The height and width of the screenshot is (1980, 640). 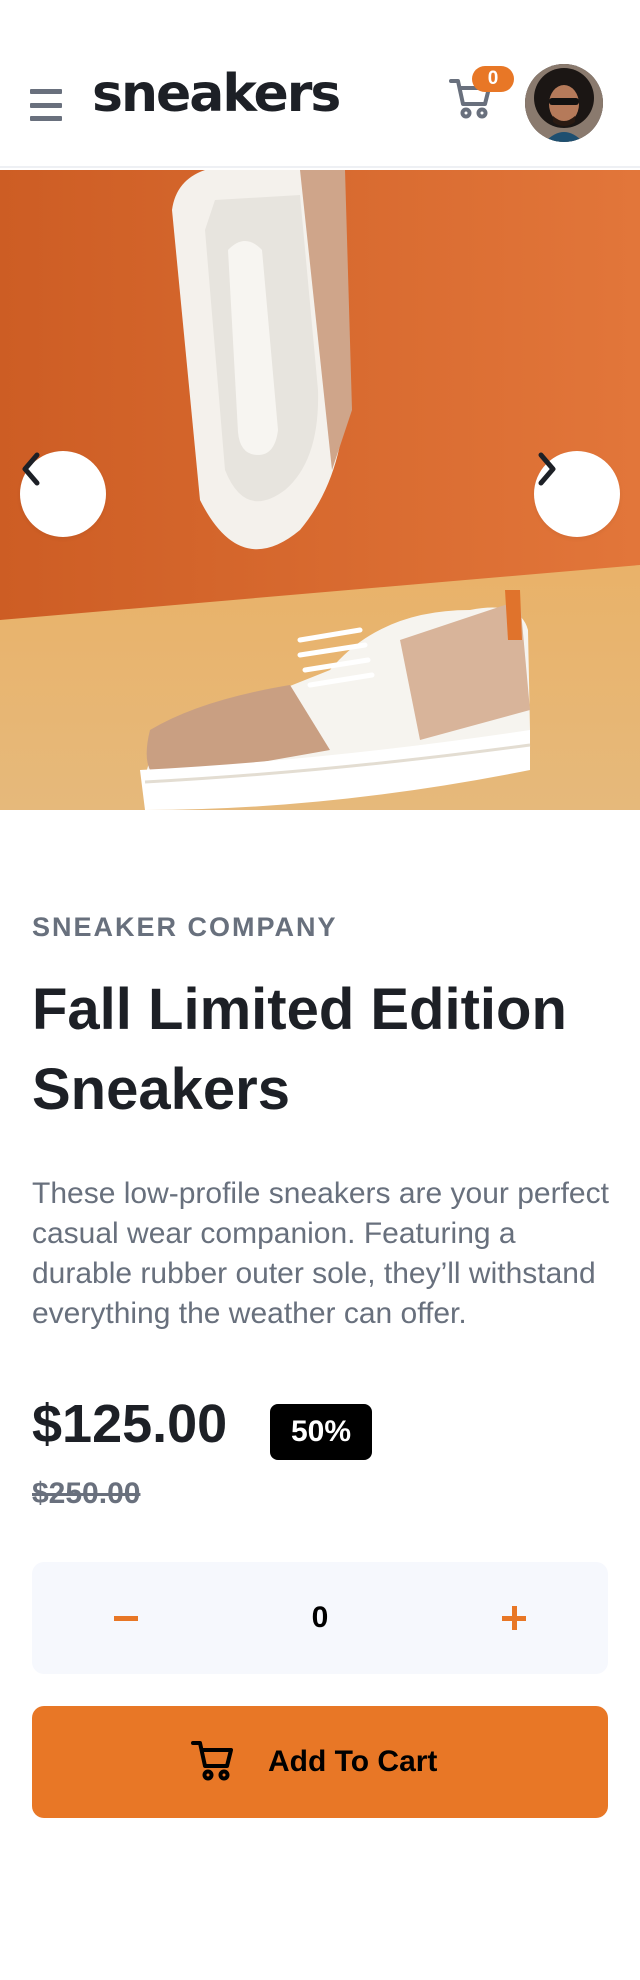 I want to click on decrease-quantity-button, so click(x=126, y=1618).